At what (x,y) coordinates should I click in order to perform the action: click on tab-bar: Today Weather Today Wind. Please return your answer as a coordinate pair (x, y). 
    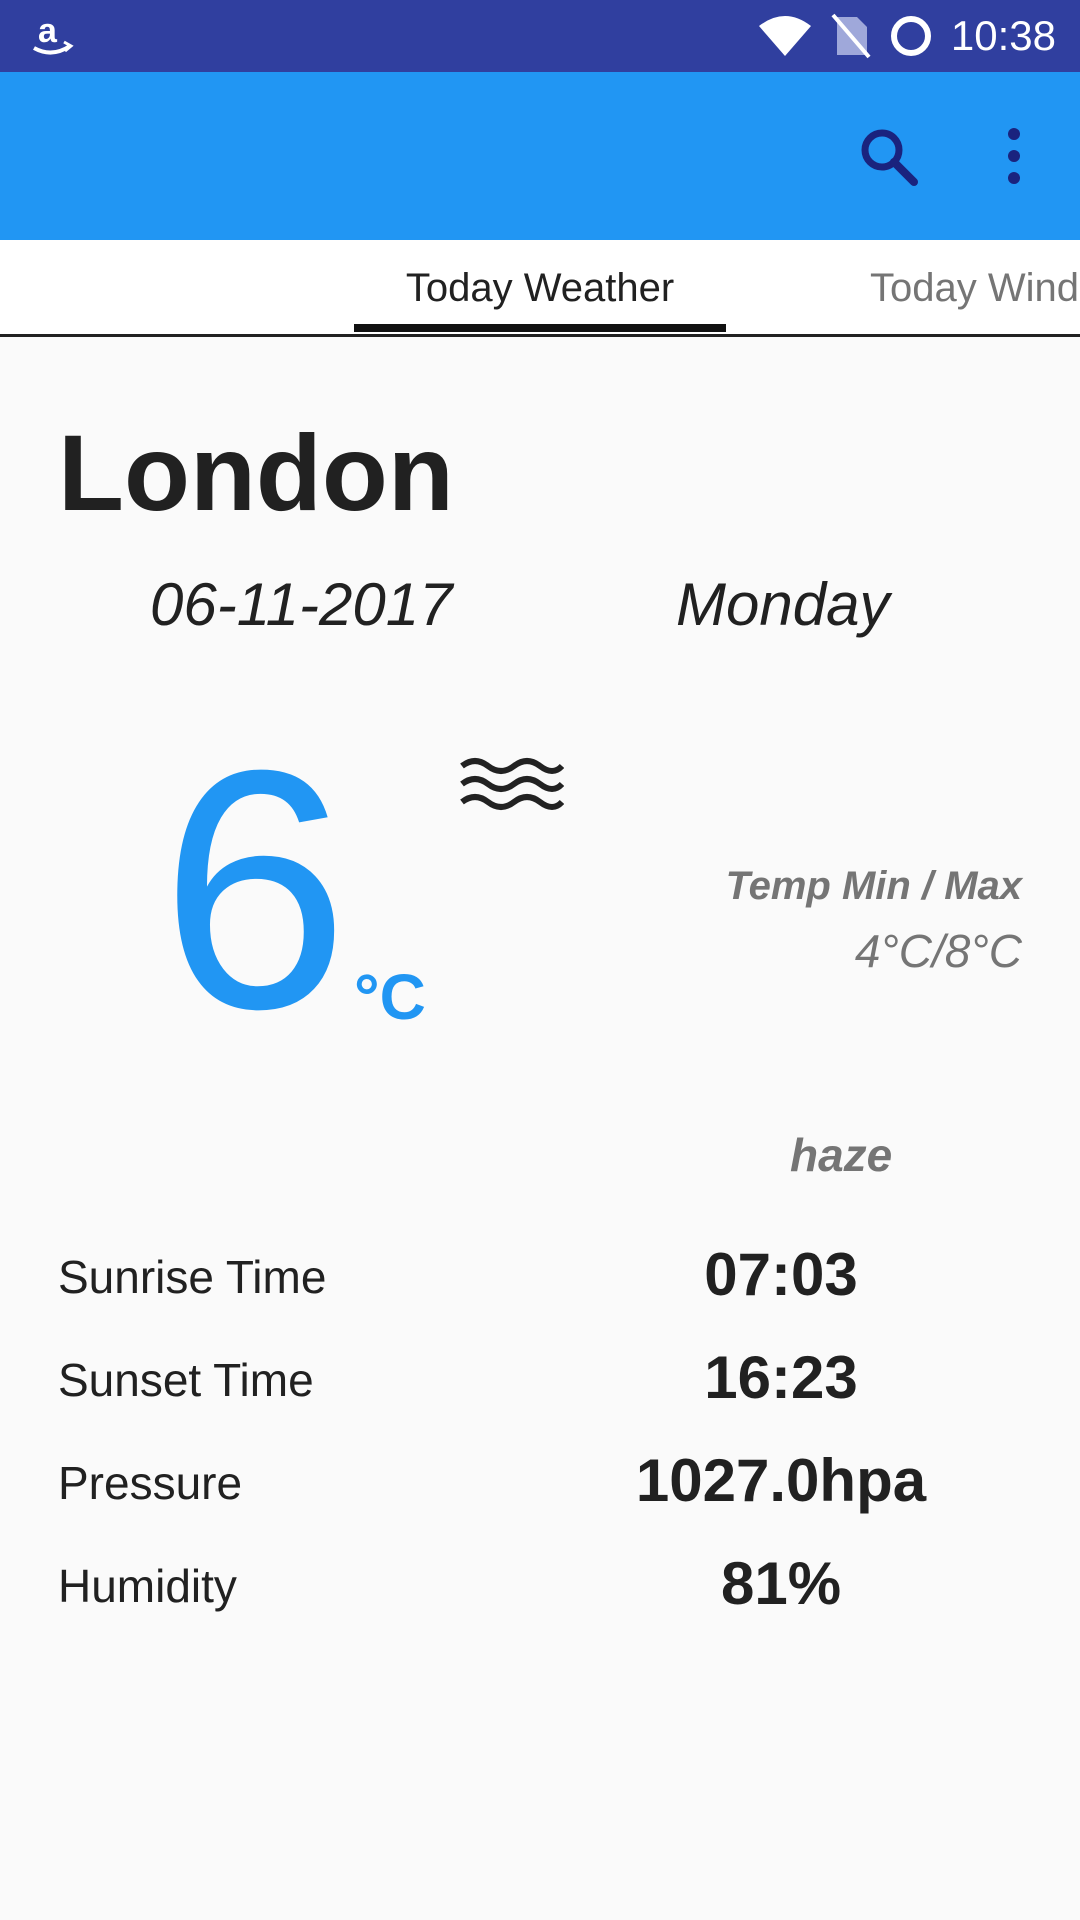
    Looking at the image, I should click on (540, 288).